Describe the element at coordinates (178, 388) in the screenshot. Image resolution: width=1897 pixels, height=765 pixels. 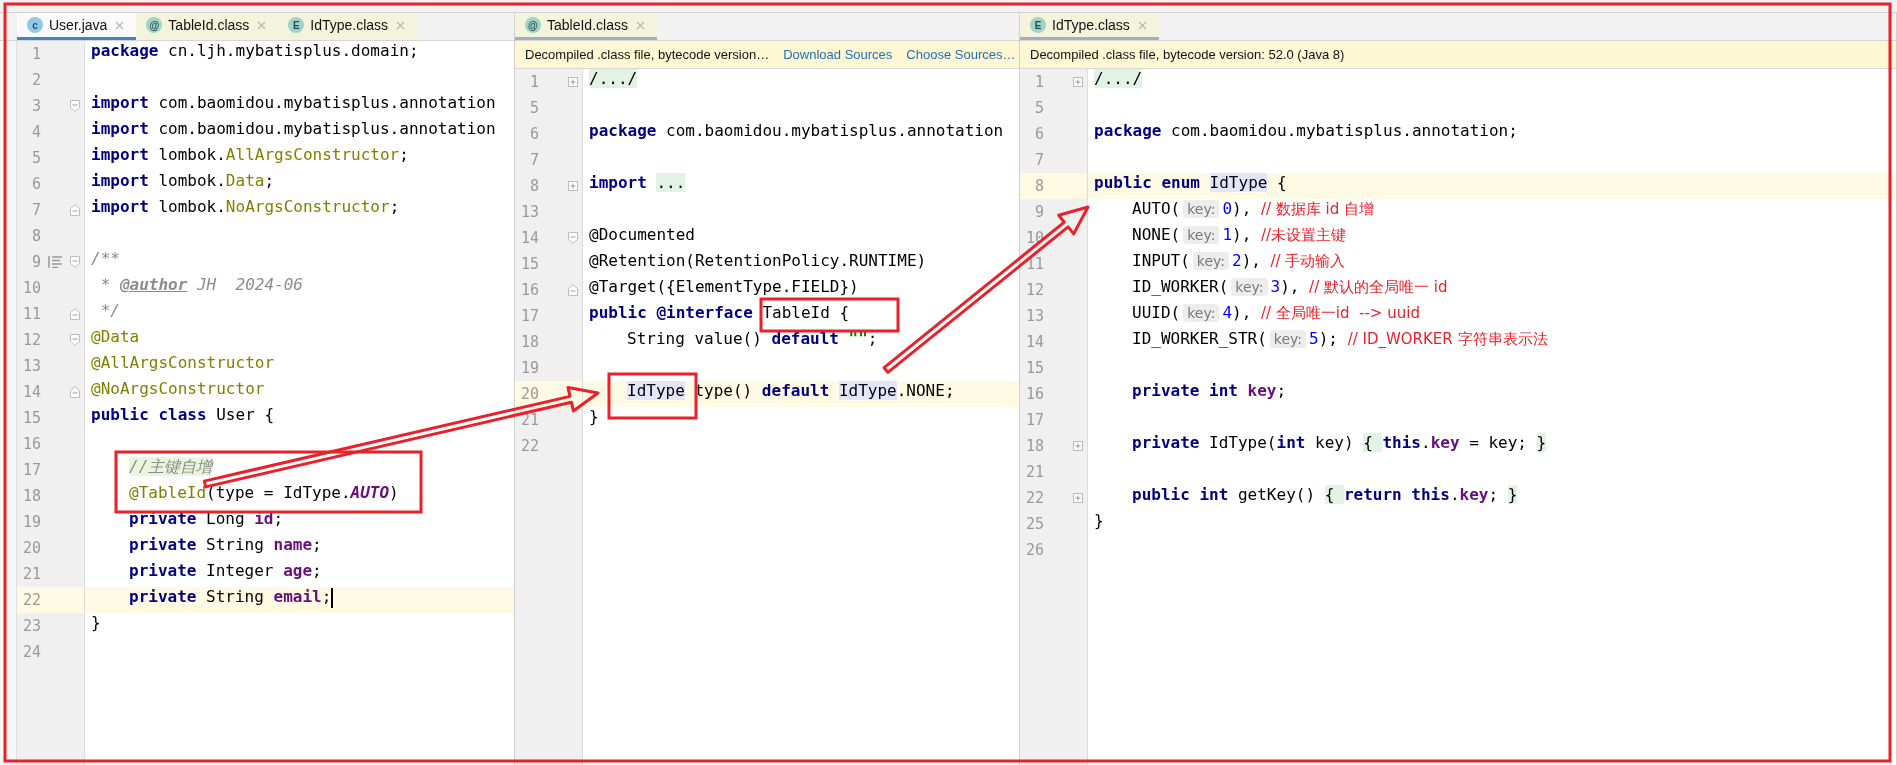
I see `code-line: @NoArgsConstructor` at that location.